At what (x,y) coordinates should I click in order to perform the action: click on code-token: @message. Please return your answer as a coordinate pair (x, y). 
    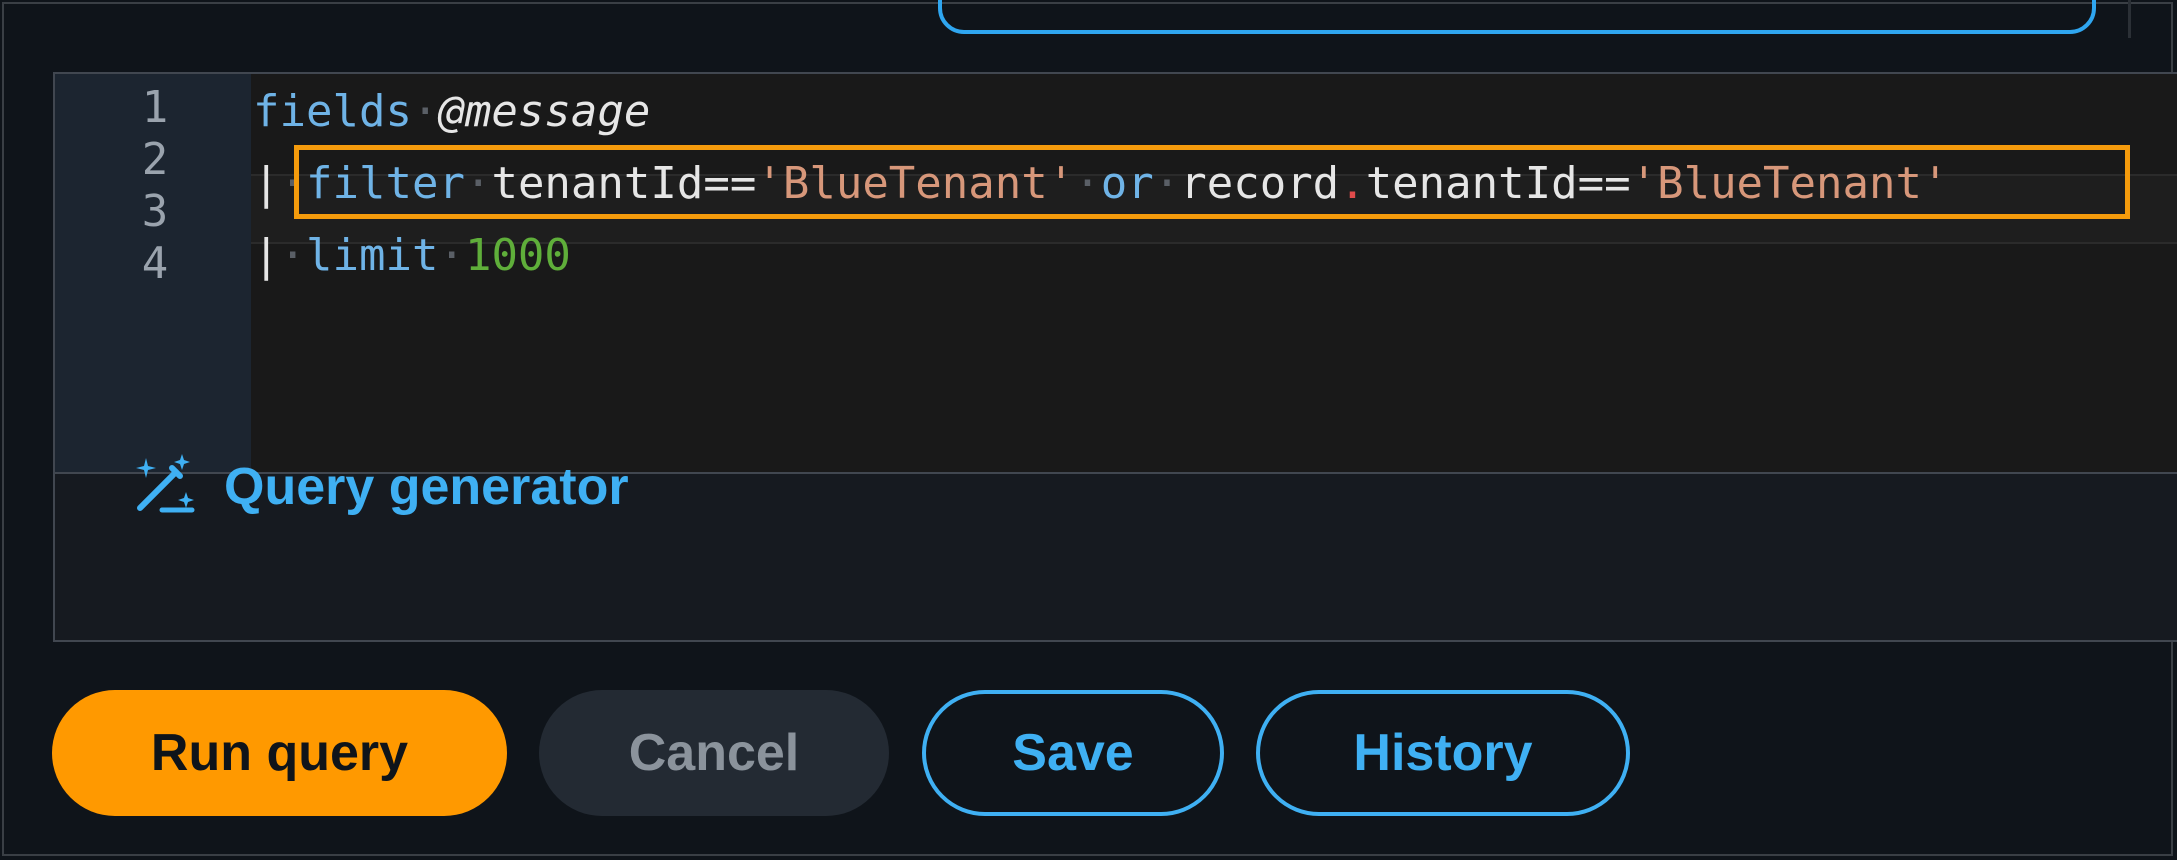
    Looking at the image, I should click on (544, 111).